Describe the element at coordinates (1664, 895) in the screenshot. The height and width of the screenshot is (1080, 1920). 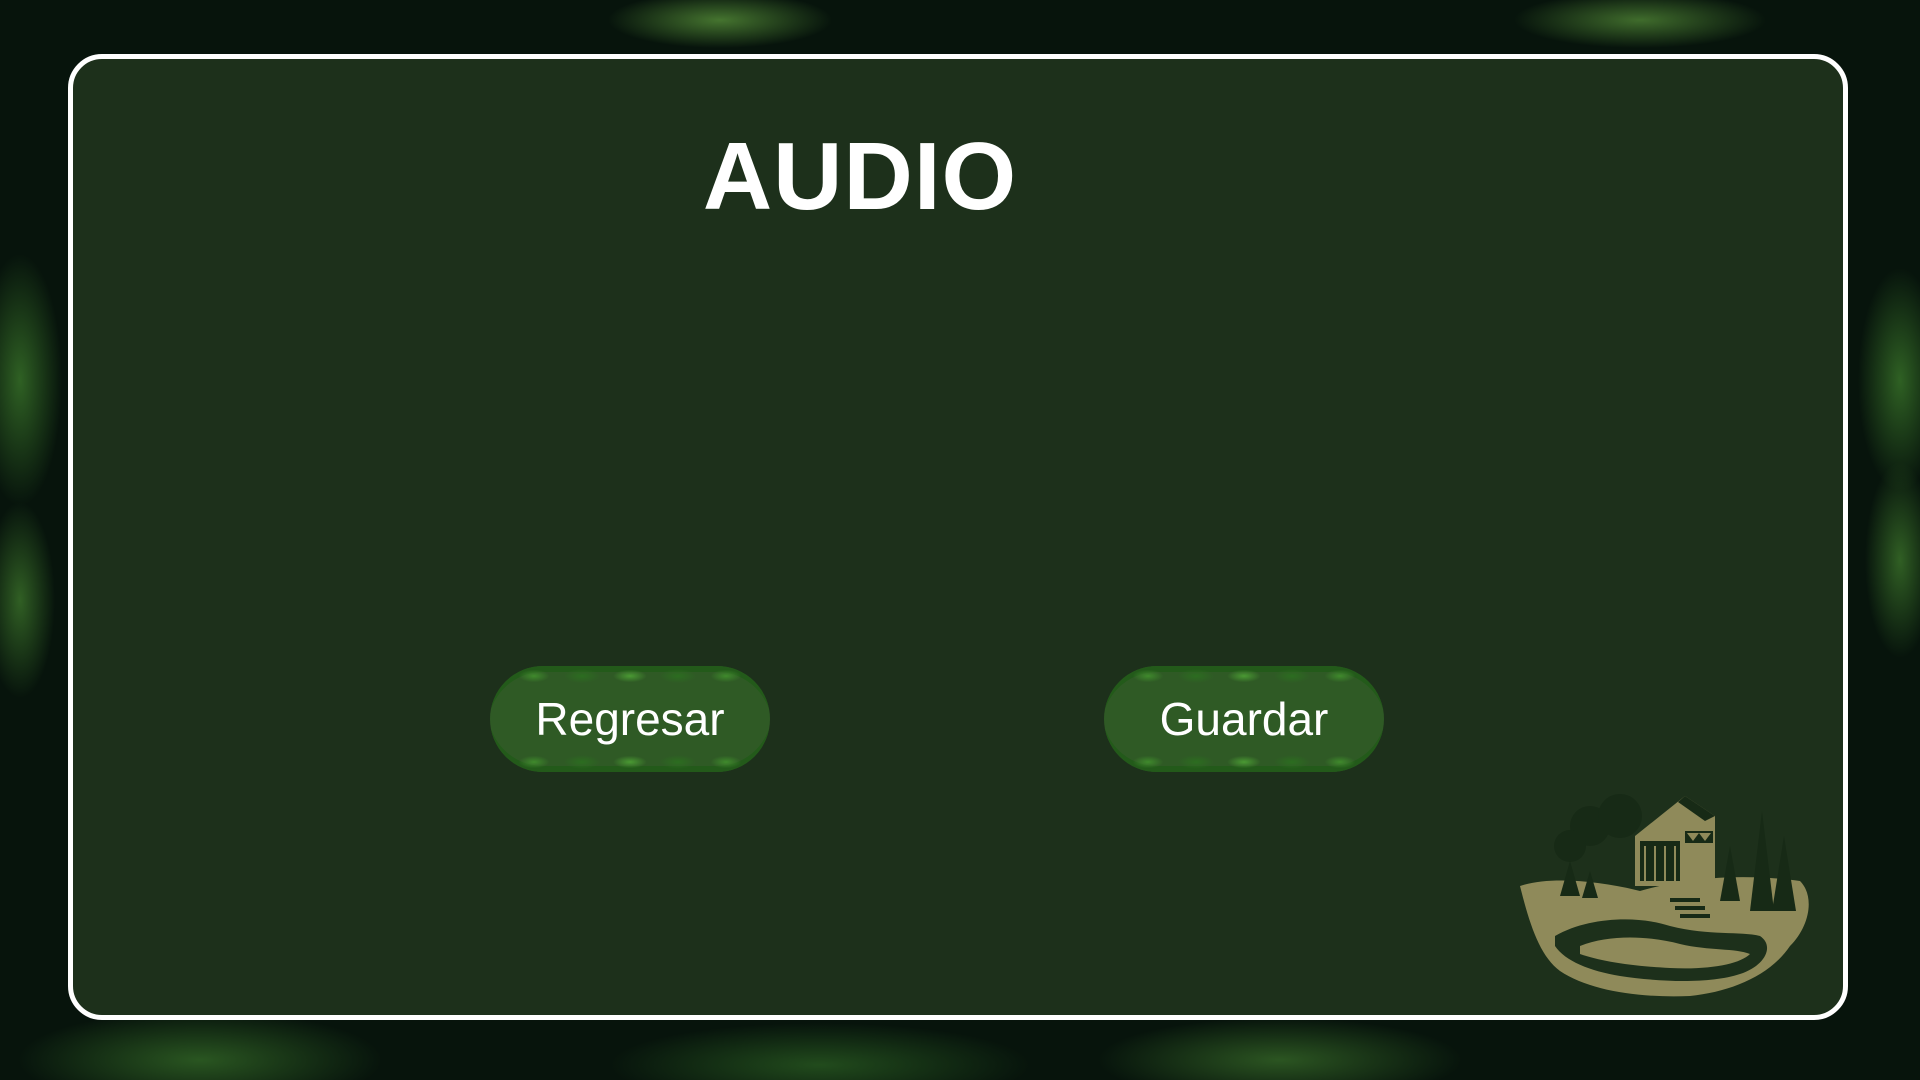
I see `covered-bridge-logo-icon` at that location.